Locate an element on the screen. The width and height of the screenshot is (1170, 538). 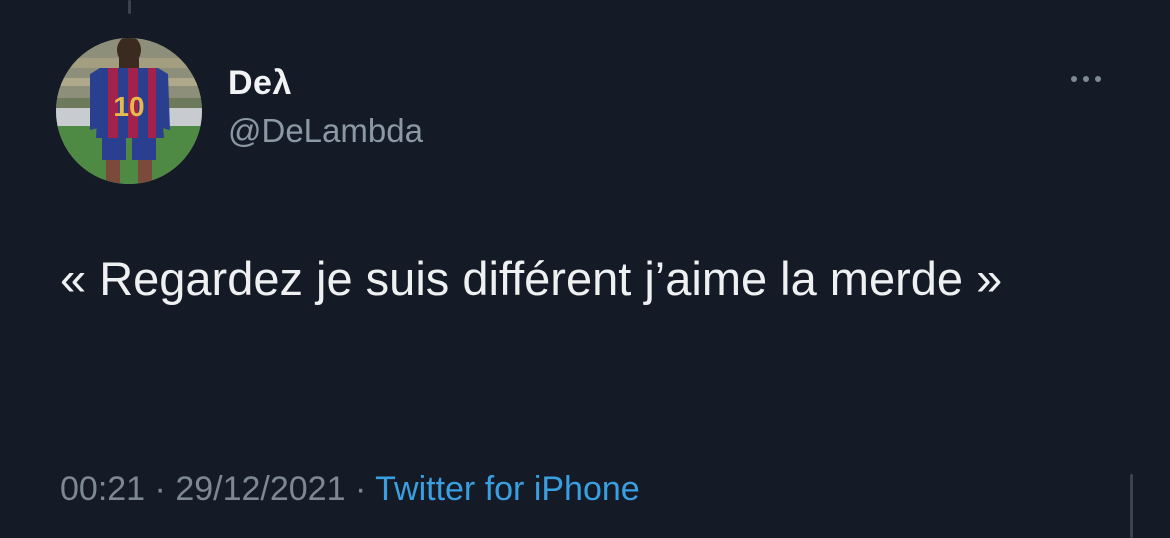
avatar-image: 10 is located at coordinates (129, 111).